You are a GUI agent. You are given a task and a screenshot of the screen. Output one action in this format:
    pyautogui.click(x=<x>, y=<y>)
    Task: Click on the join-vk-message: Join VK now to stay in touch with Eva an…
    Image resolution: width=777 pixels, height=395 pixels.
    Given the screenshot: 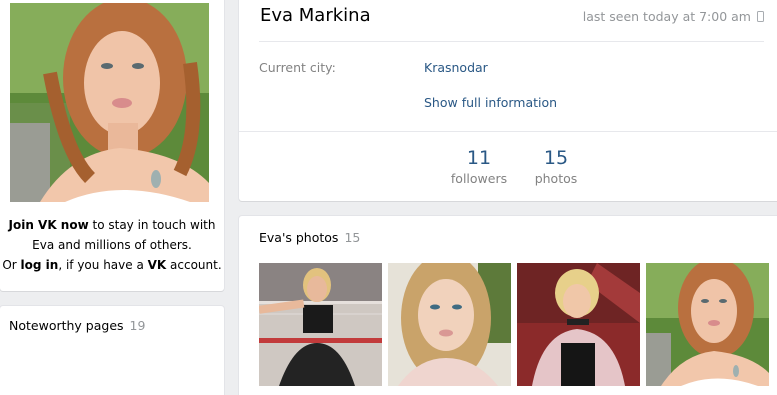 What is the action you would take?
    pyautogui.click(x=112, y=245)
    